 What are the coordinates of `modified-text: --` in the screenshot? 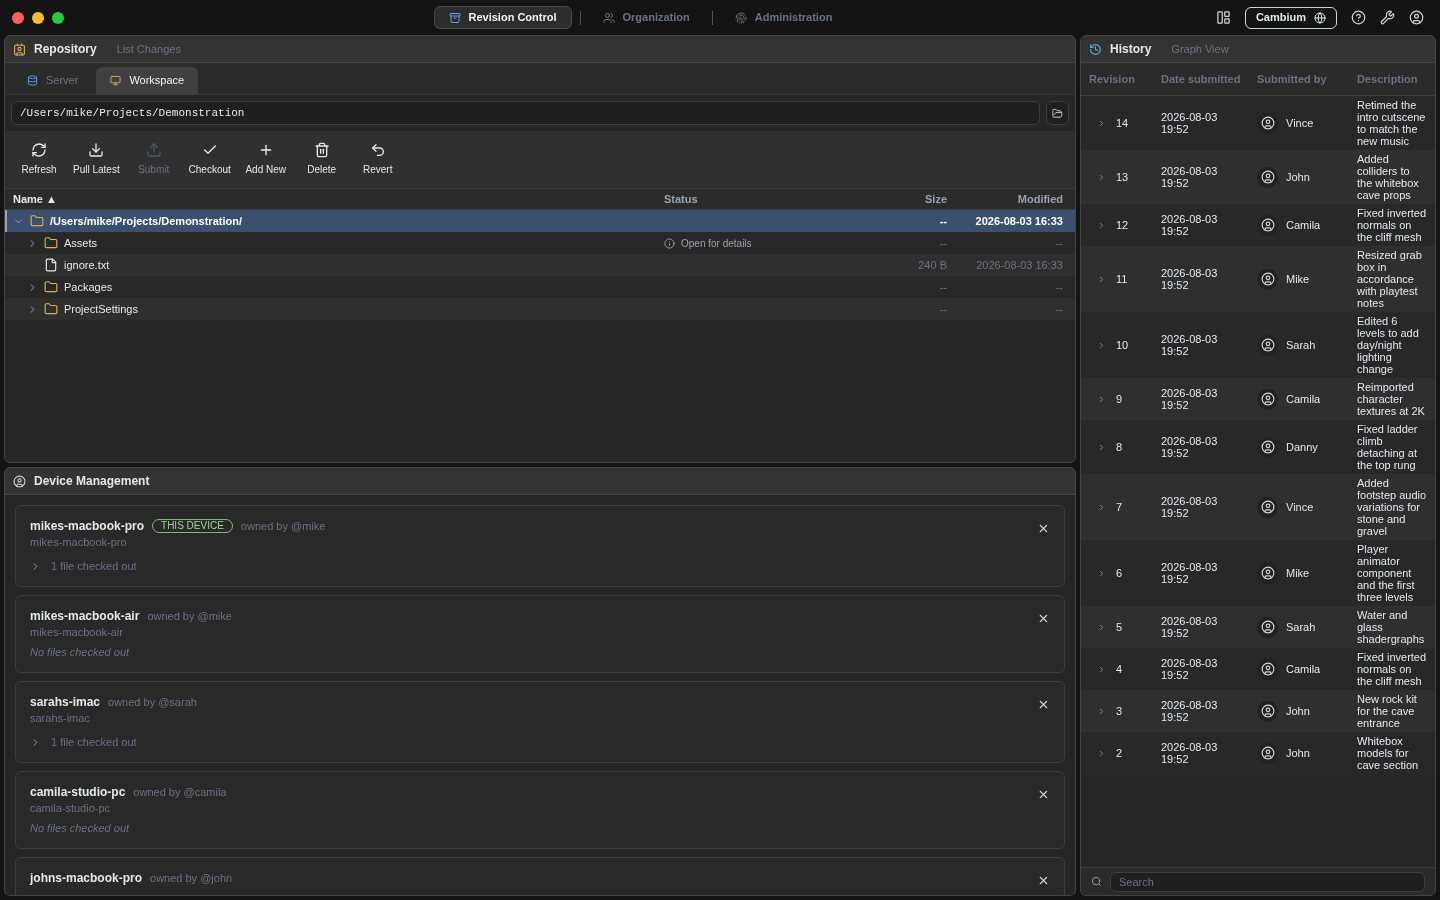 It's located at (1059, 309).